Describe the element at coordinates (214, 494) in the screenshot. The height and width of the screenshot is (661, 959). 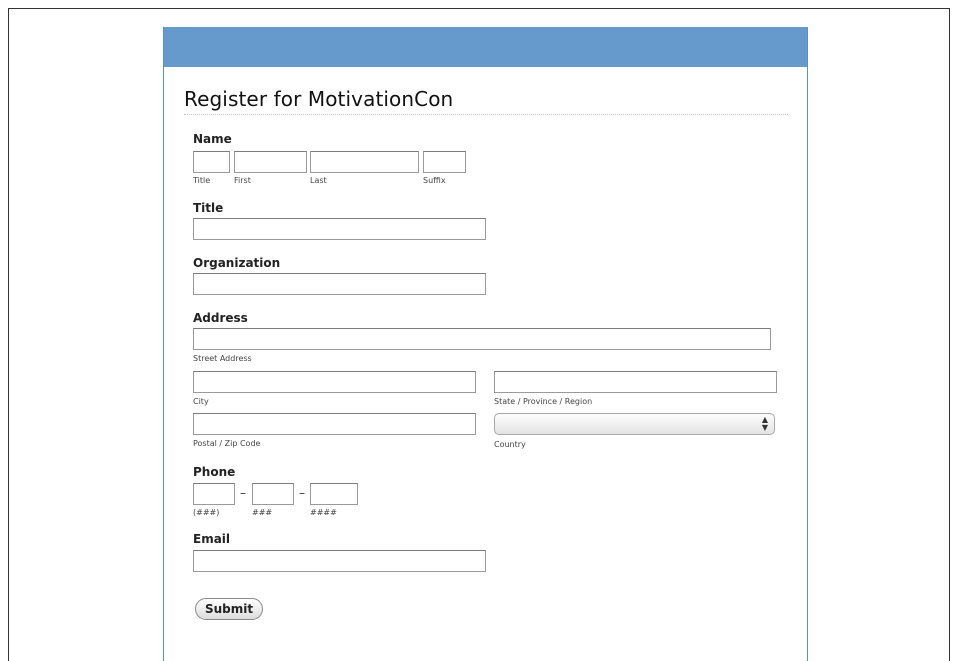
I see `phone-area-input` at that location.